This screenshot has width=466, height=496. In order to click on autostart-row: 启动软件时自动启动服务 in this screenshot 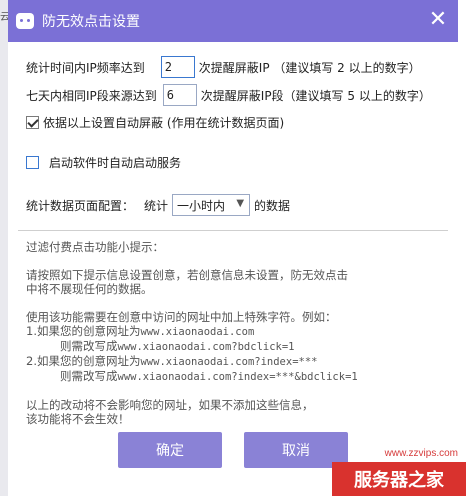, I will do `click(103, 162)`.